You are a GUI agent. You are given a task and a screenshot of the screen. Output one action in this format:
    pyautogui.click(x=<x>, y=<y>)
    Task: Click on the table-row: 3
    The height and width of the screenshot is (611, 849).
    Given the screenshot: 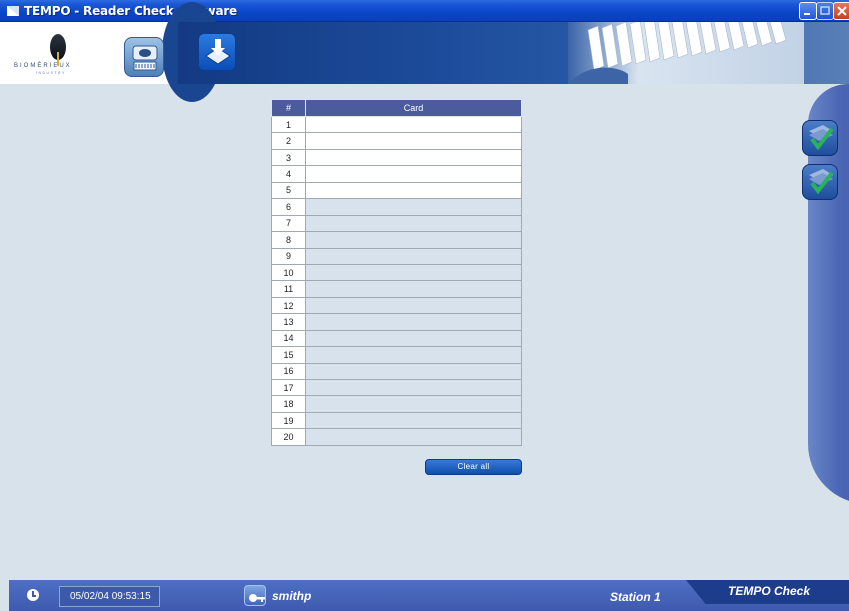 What is the action you would take?
    pyautogui.click(x=396, y=157)
    